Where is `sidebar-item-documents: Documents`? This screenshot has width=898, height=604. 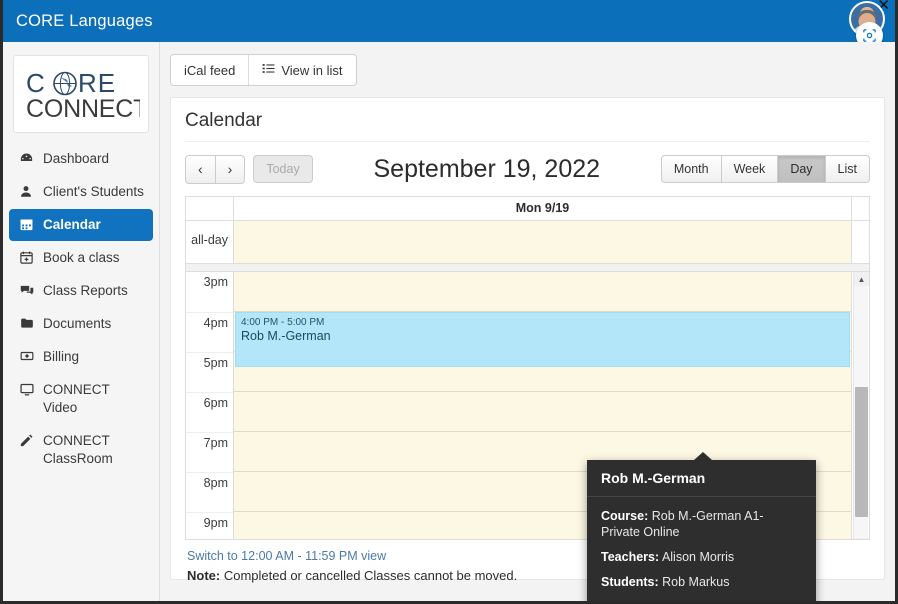
sidebar-item-documents: Documents is located at coordinates (81, 324).